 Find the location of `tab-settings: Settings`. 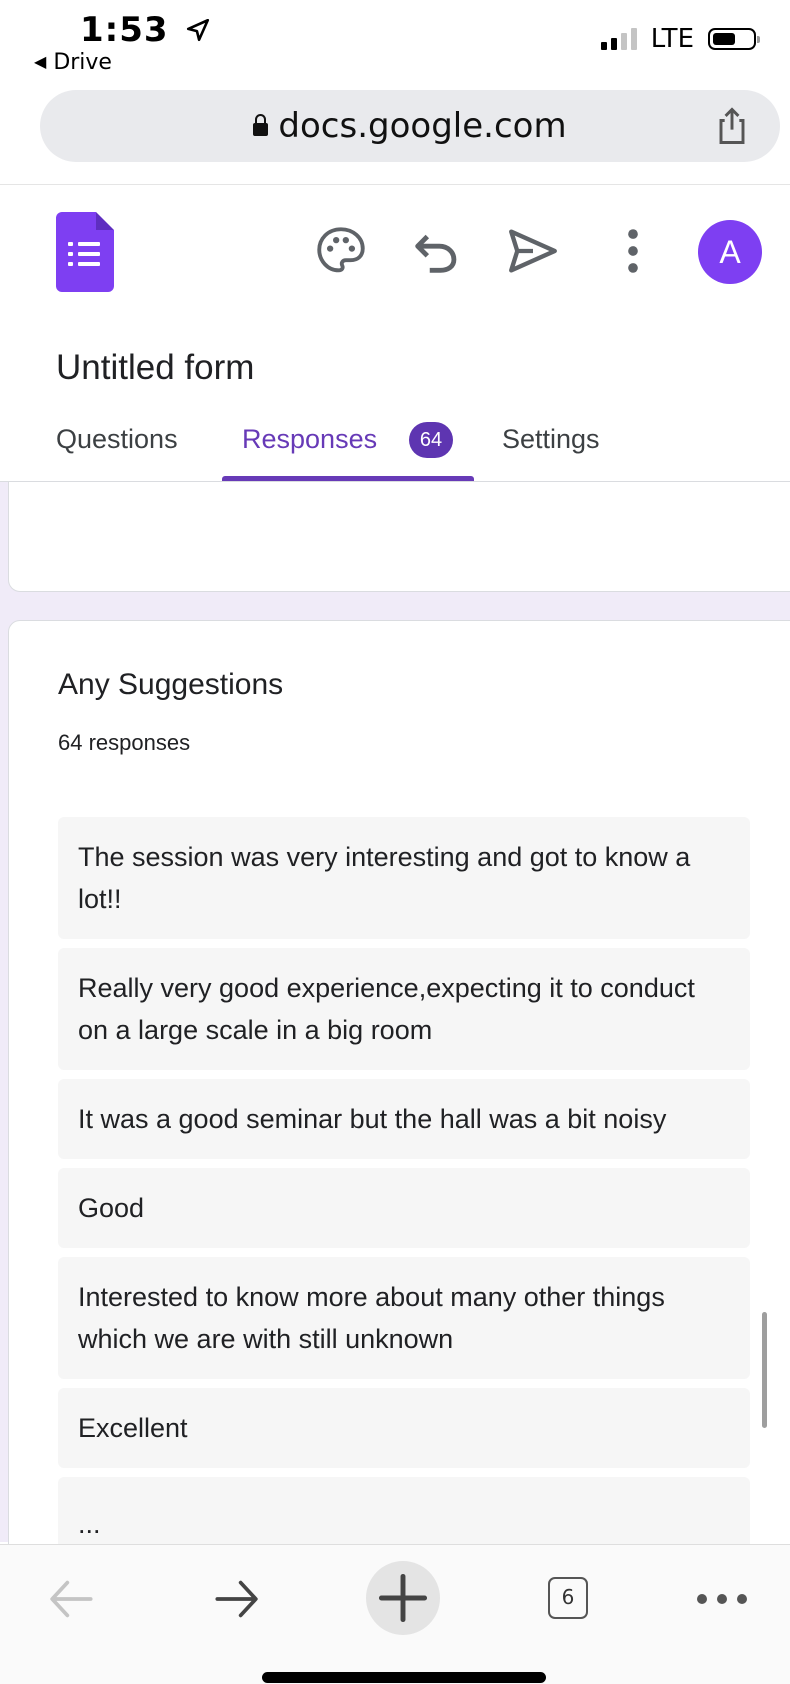

tab-settings: Settings is located at coordinates (551, 439).